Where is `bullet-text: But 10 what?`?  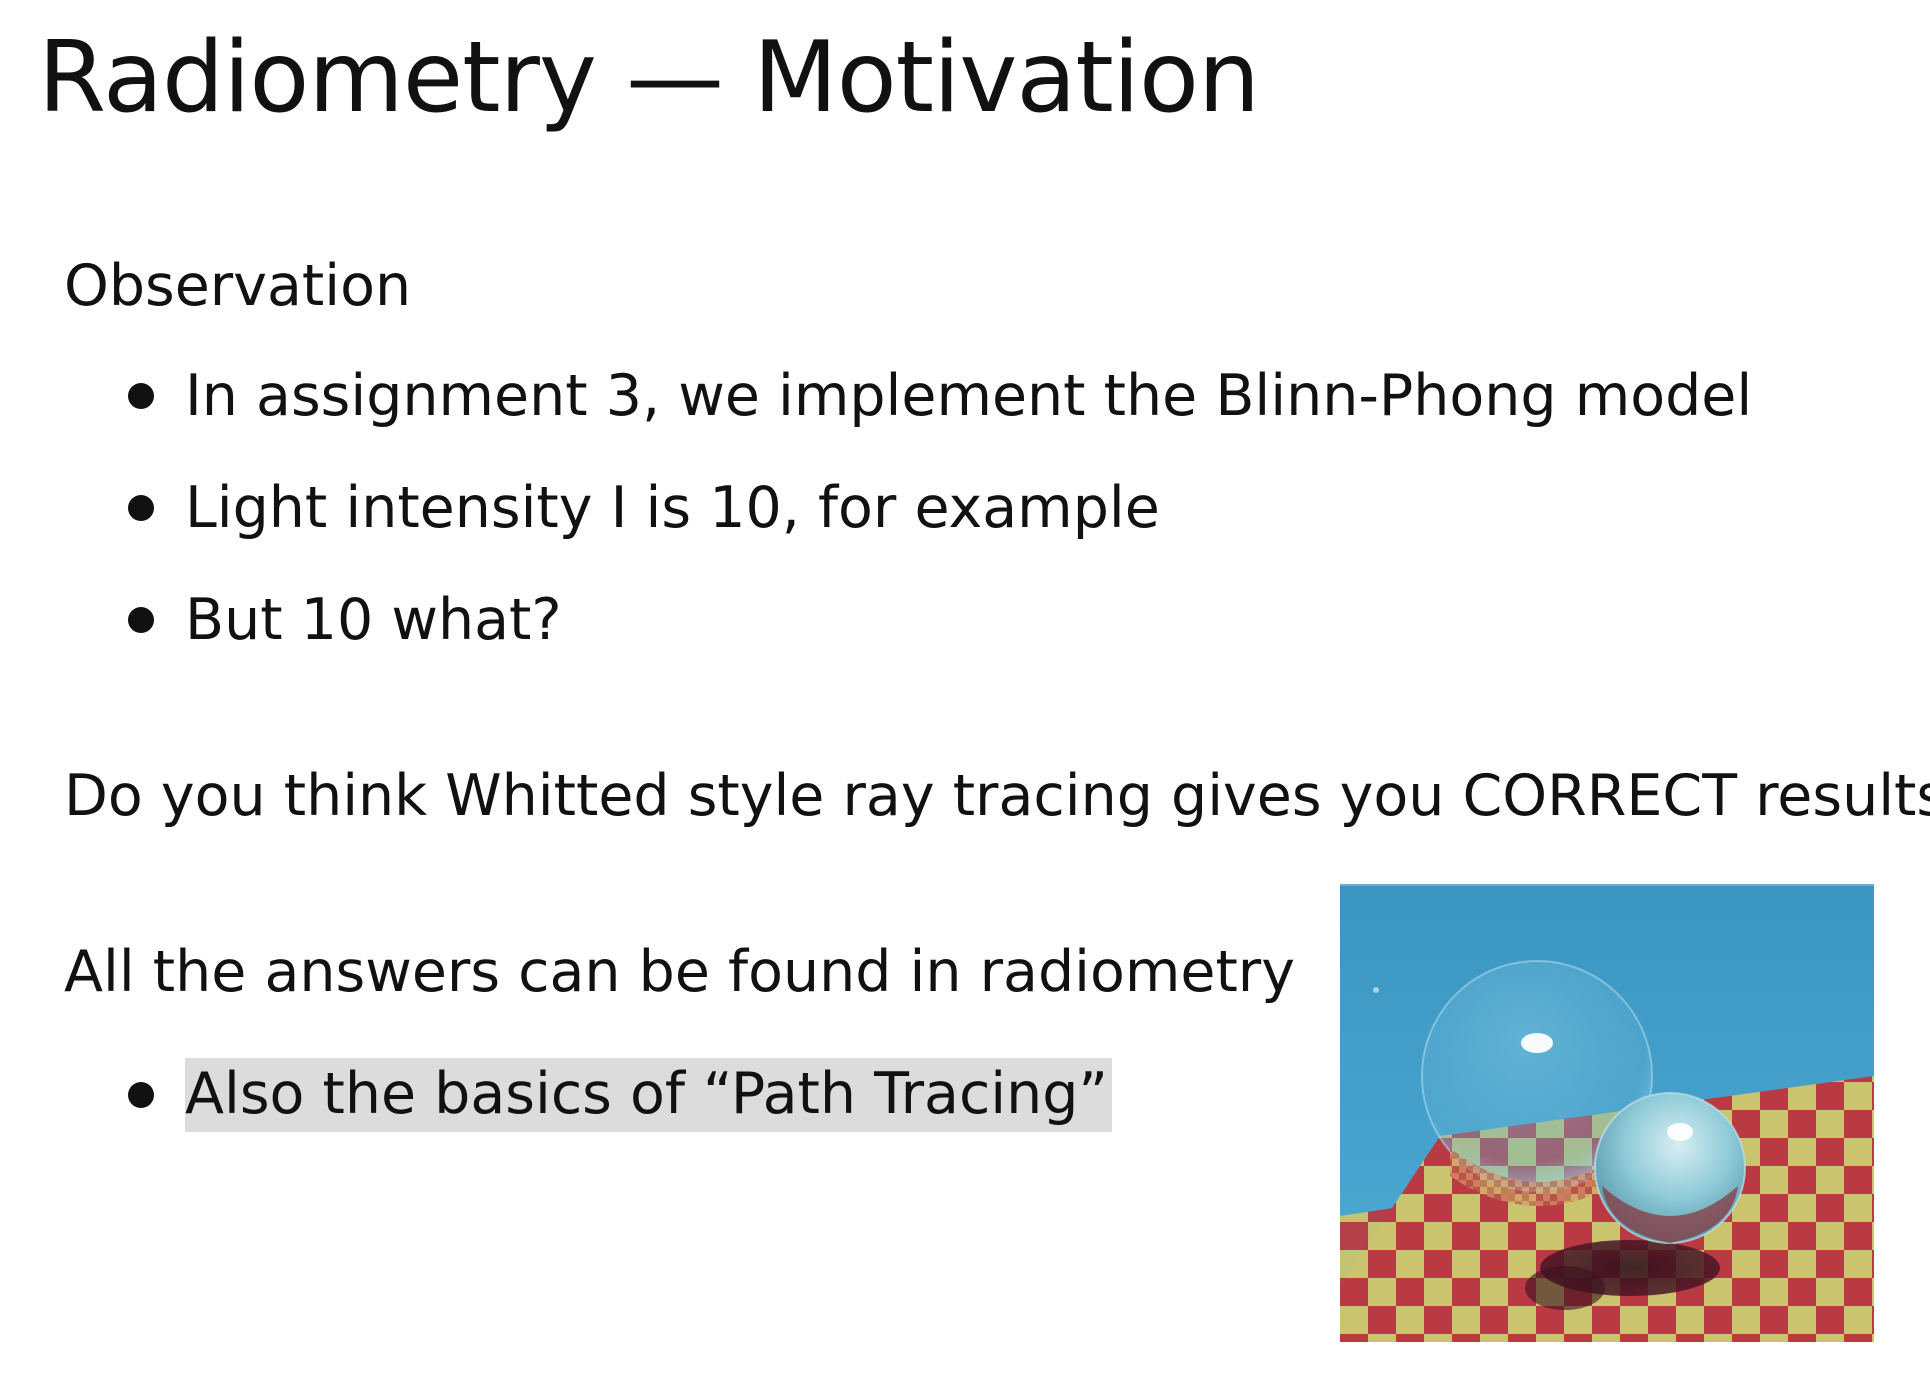 bullet-text: But 10 what? is located at coordinates (373, 620).